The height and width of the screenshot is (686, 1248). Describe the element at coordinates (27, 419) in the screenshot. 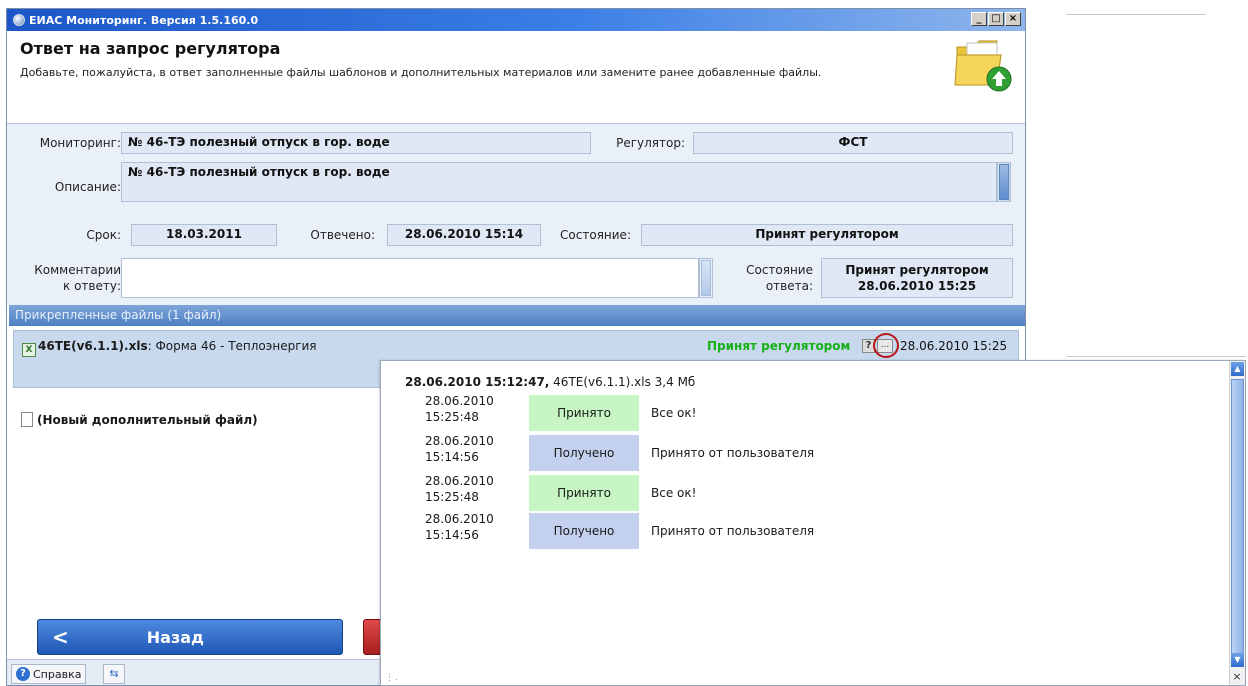

I see `blank-file-icon` at that location.